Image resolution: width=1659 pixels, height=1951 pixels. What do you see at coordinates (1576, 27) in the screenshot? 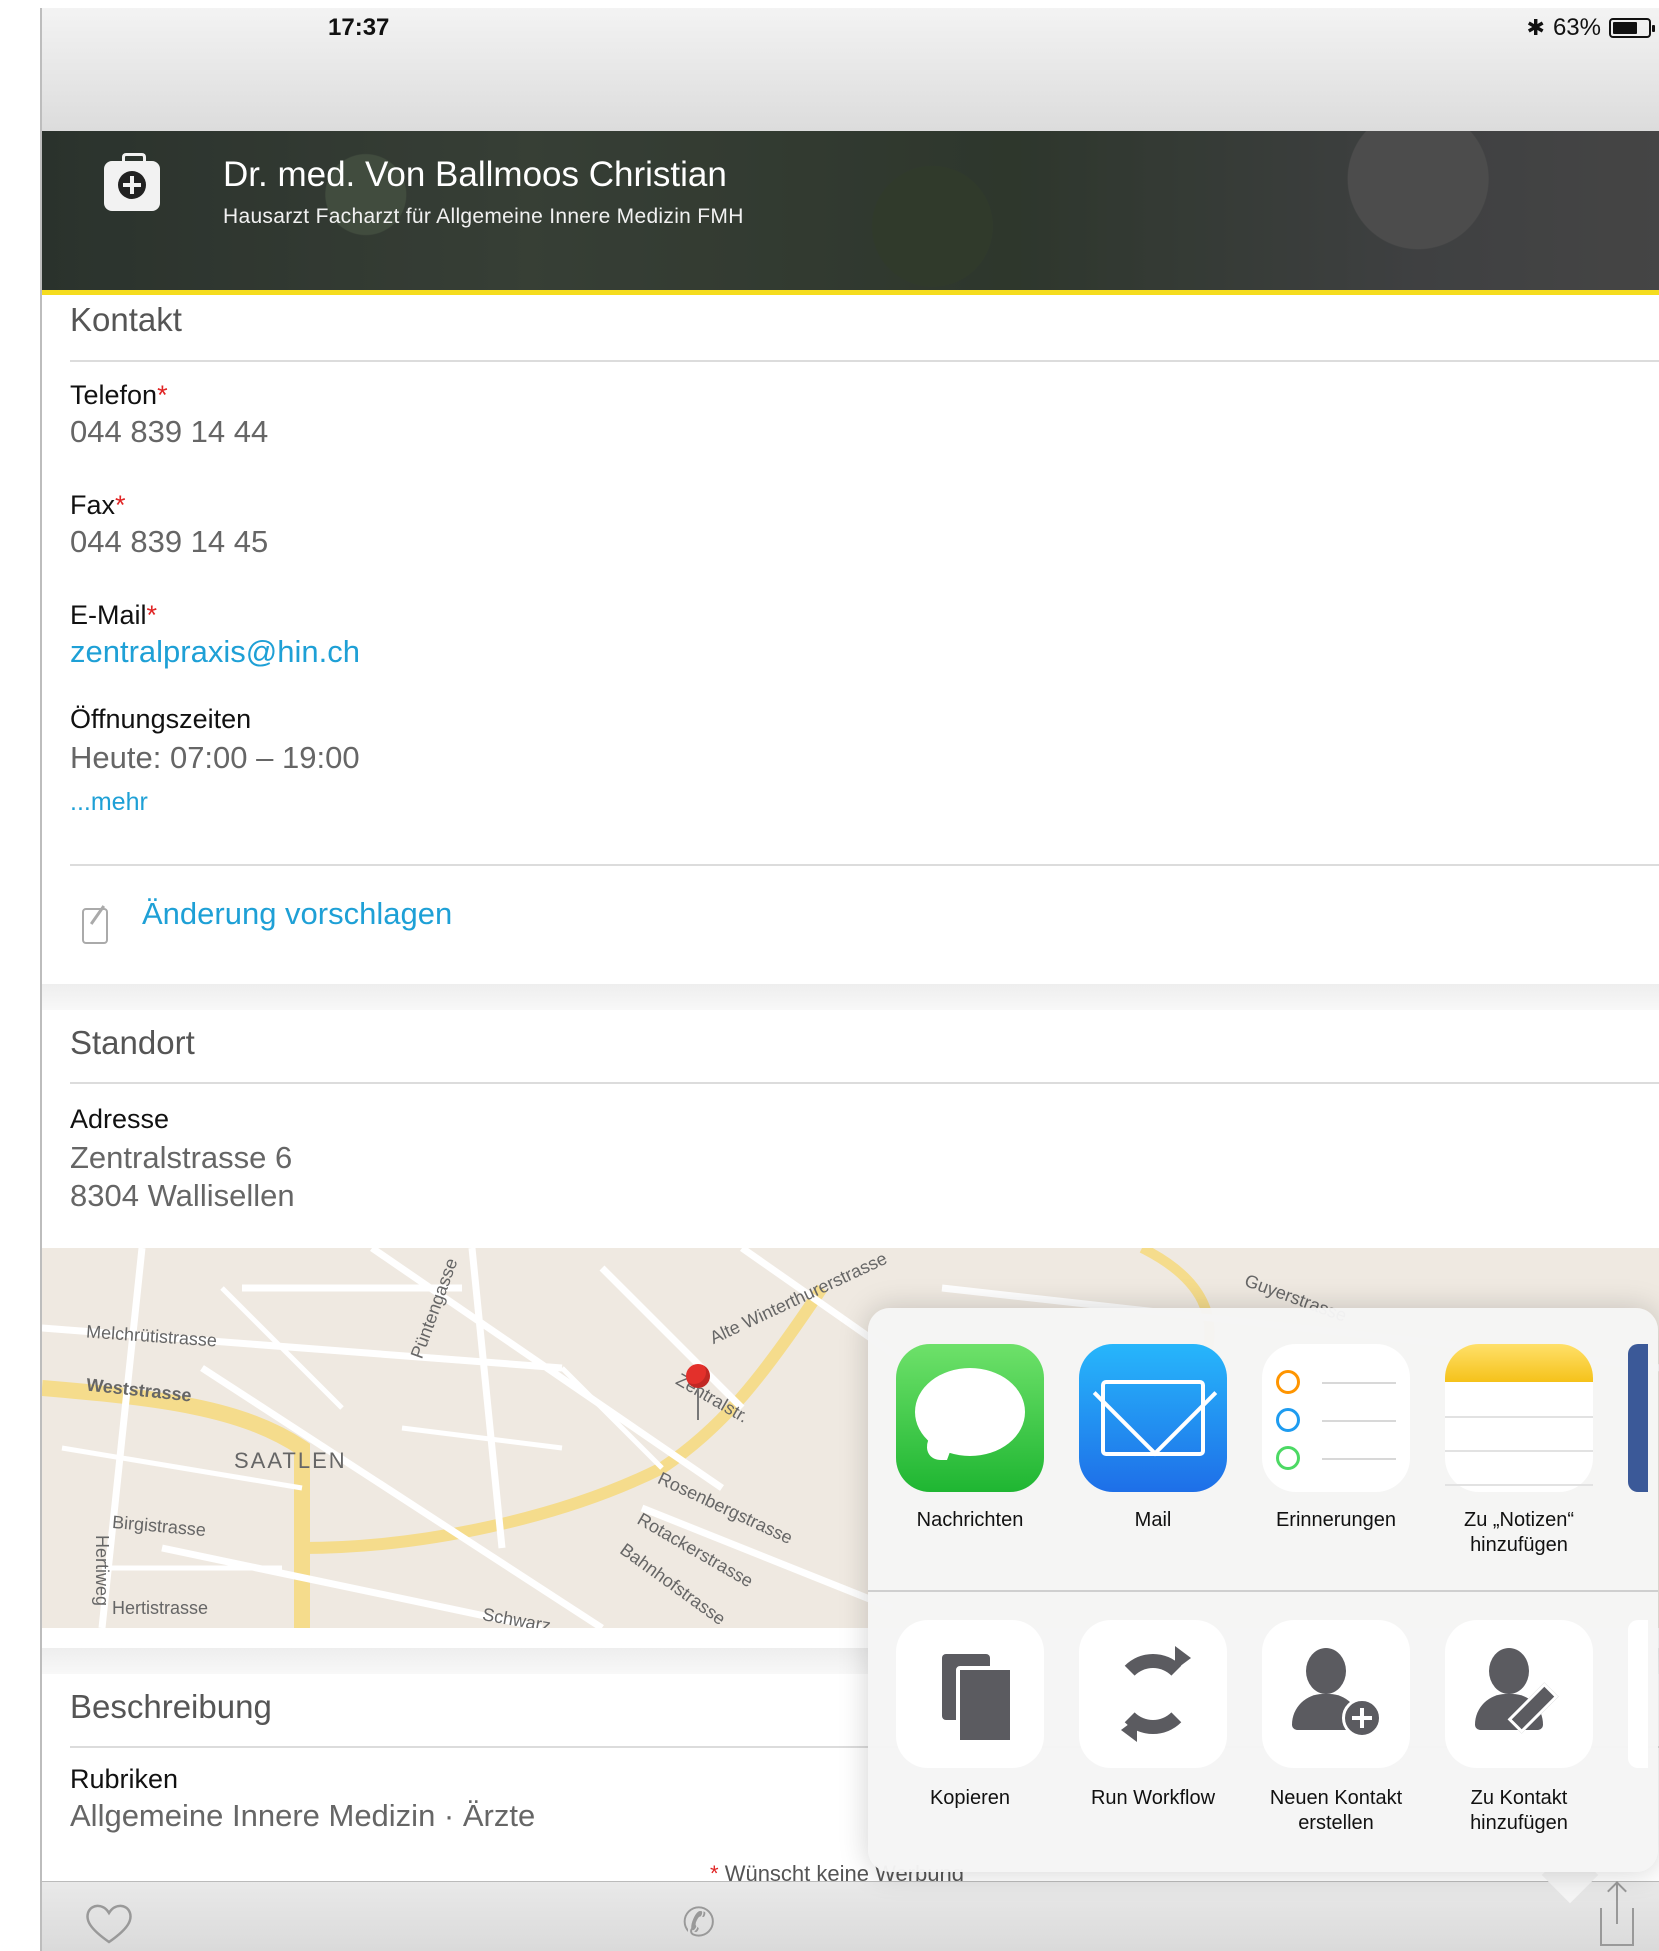
I see `battery-percent: 63%` at bounding box center [1576, 27].